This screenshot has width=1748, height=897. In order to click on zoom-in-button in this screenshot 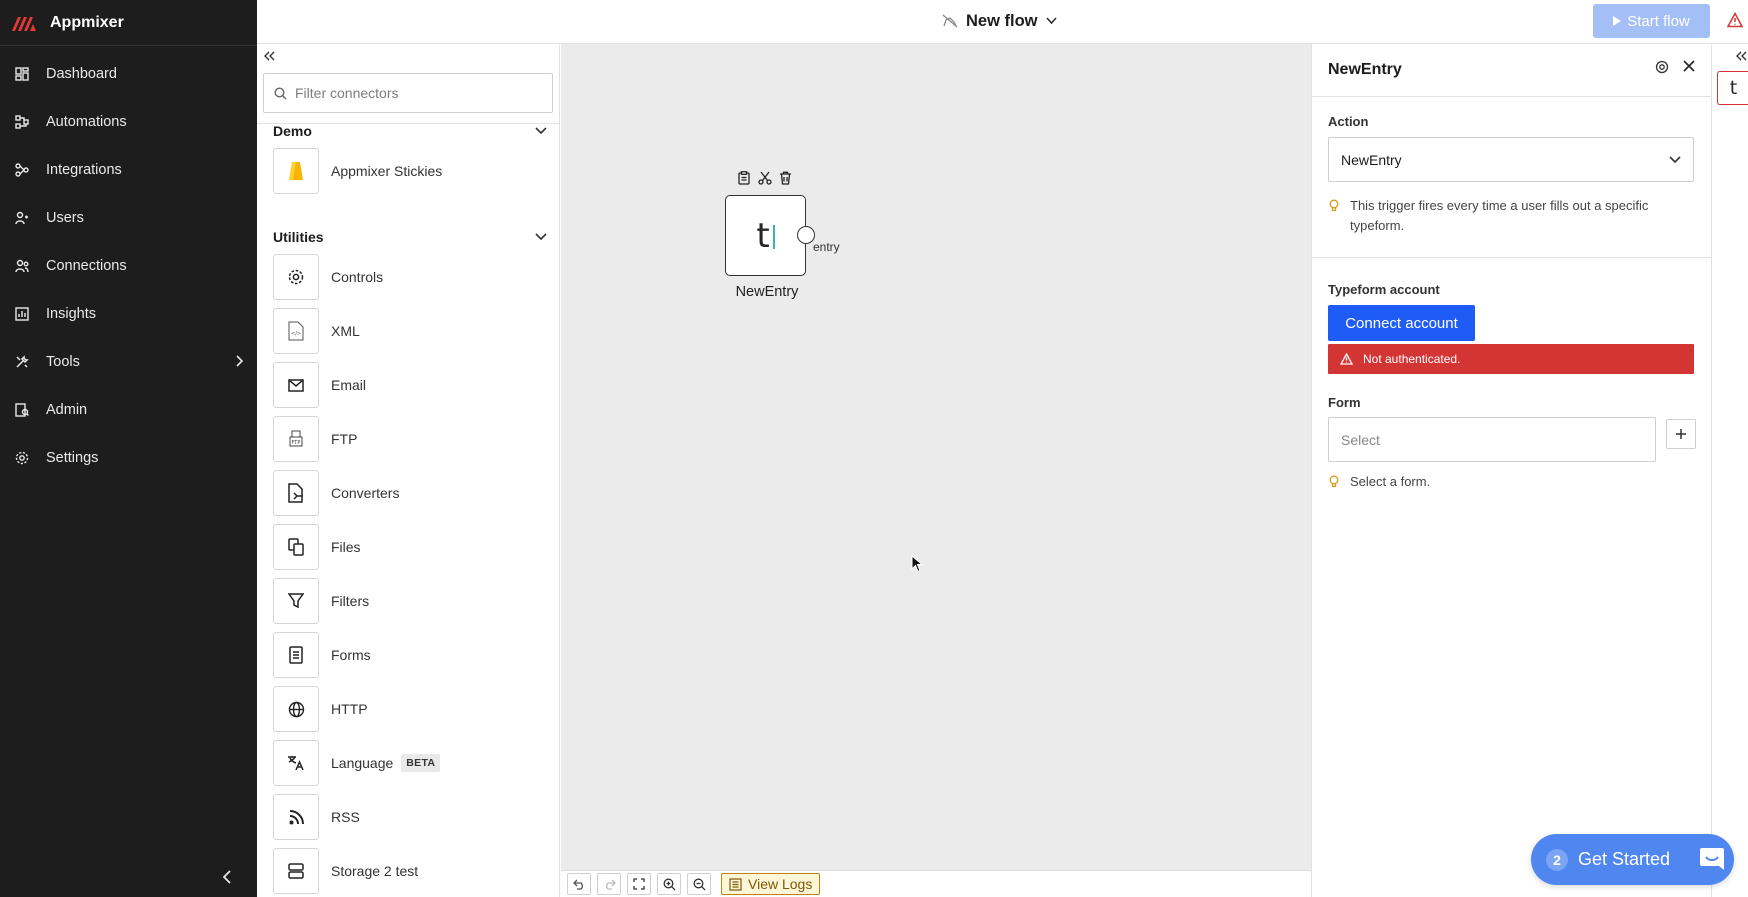, I will do `click(669, 884)`.